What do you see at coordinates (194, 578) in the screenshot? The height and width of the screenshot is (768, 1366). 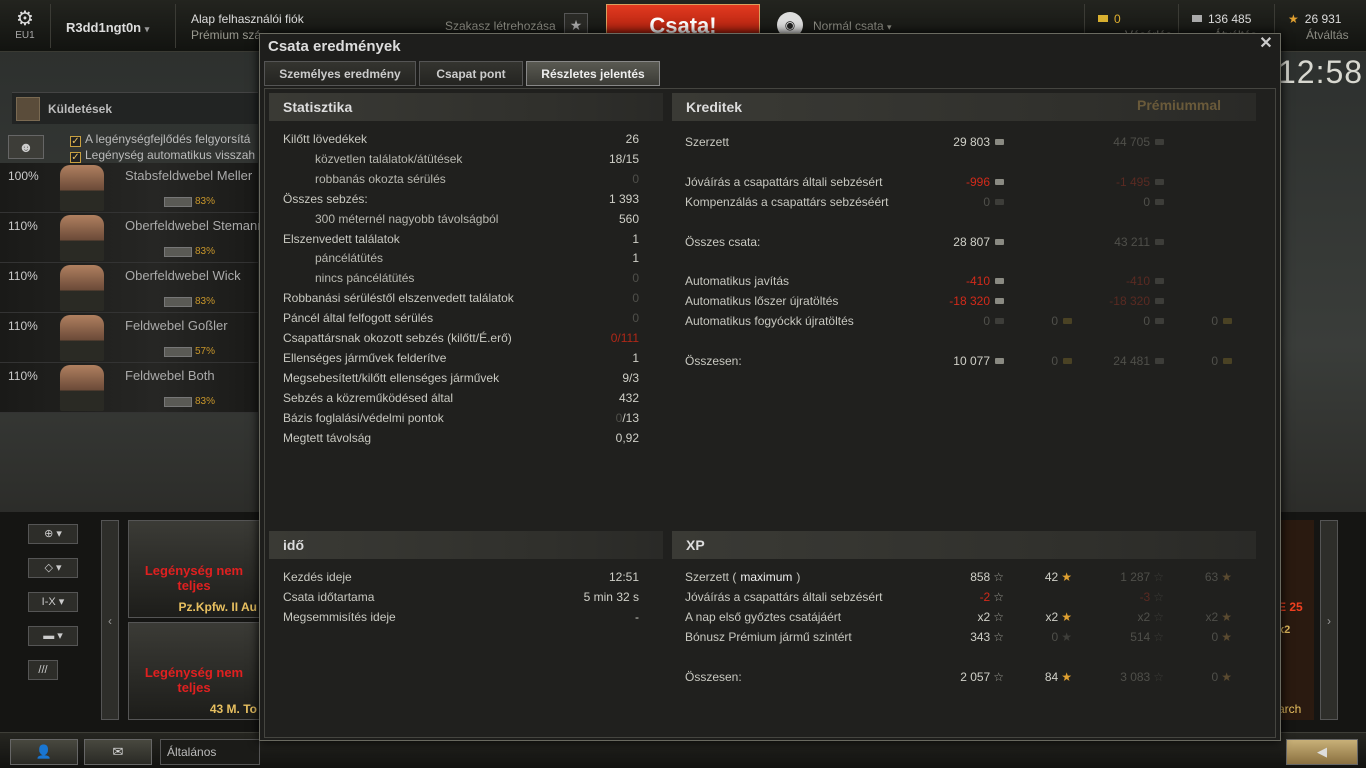 I see `crew-incomplete-warning: Legénység nem teljes` at bounding box center [194, 578].